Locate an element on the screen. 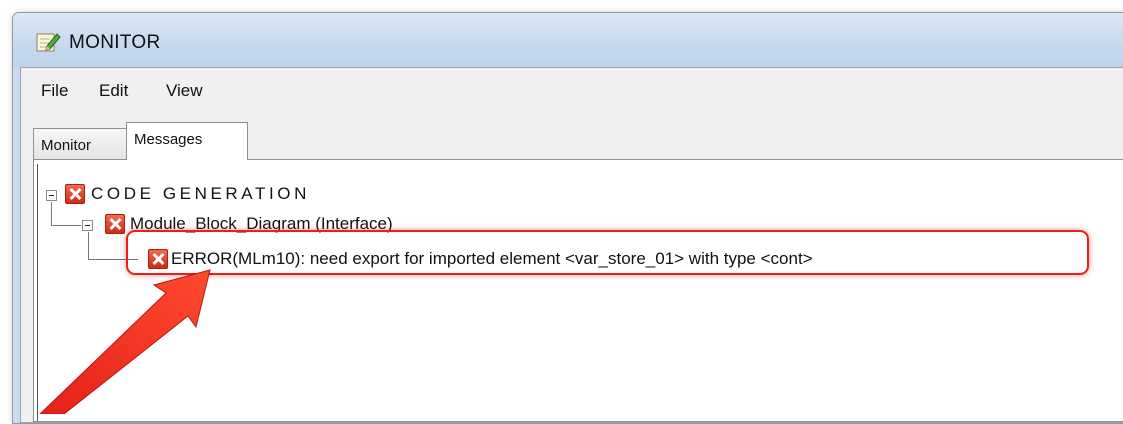 The image size is (1123, 424). menu-view: View is located at coordinates (184, 91).